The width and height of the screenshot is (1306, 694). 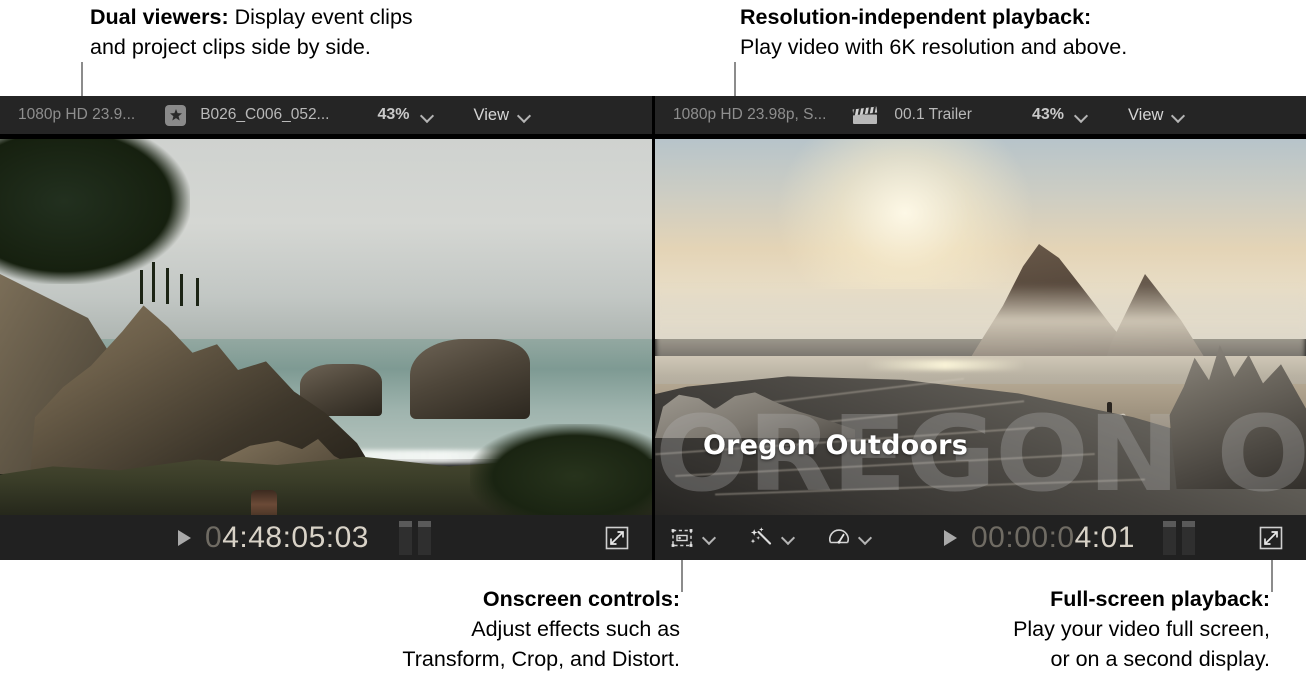 I want to click on scene-sea-stack-far-right, so click(x=470, y=379).